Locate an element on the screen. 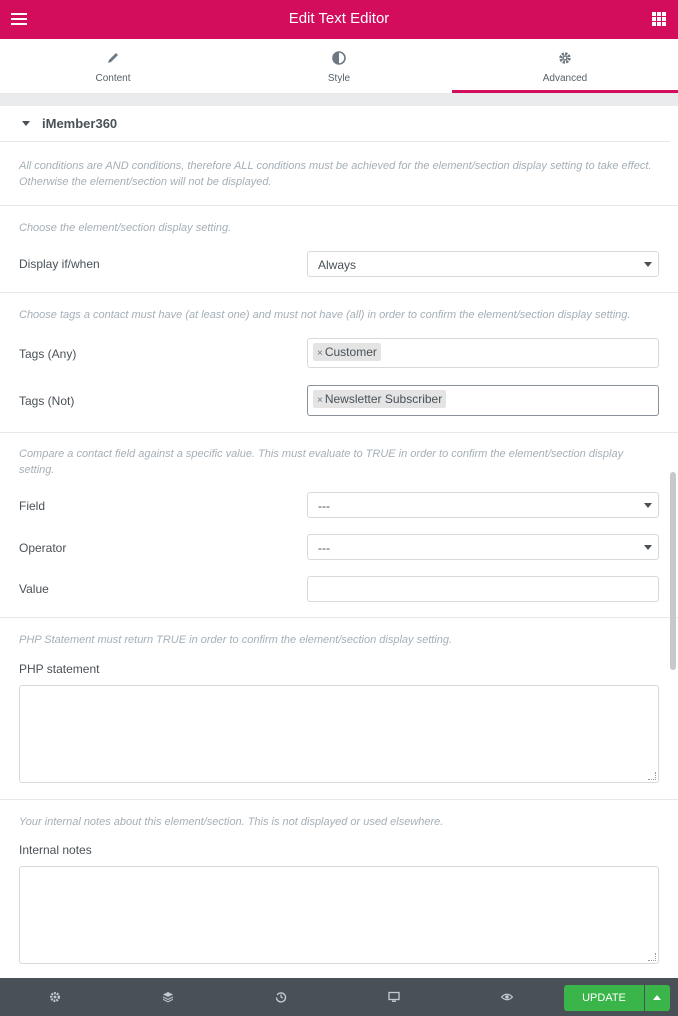  pencil-icon is located at coordinates (113, 59).